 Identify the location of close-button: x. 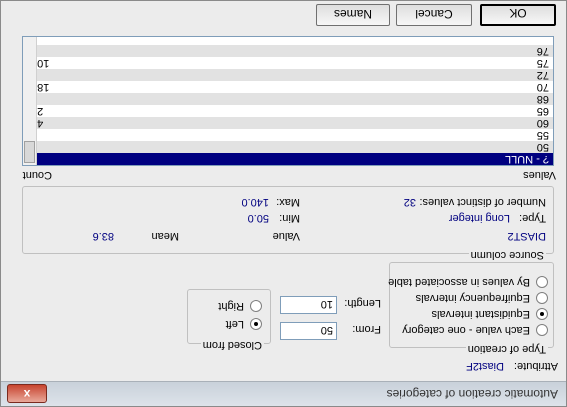
(27, 393).